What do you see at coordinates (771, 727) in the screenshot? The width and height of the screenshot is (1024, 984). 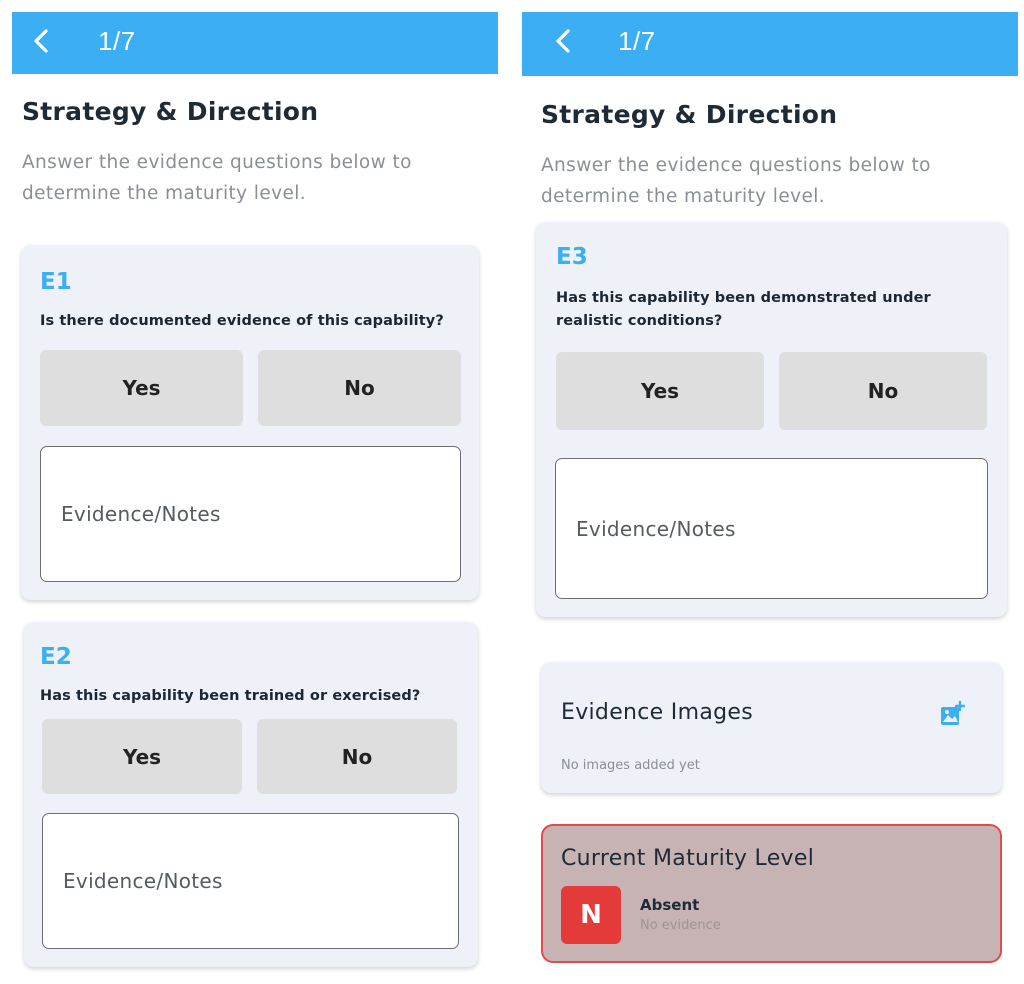 I see `evidence-images-card: Evidence Images No images added yet` at bounding box center [771, 727].